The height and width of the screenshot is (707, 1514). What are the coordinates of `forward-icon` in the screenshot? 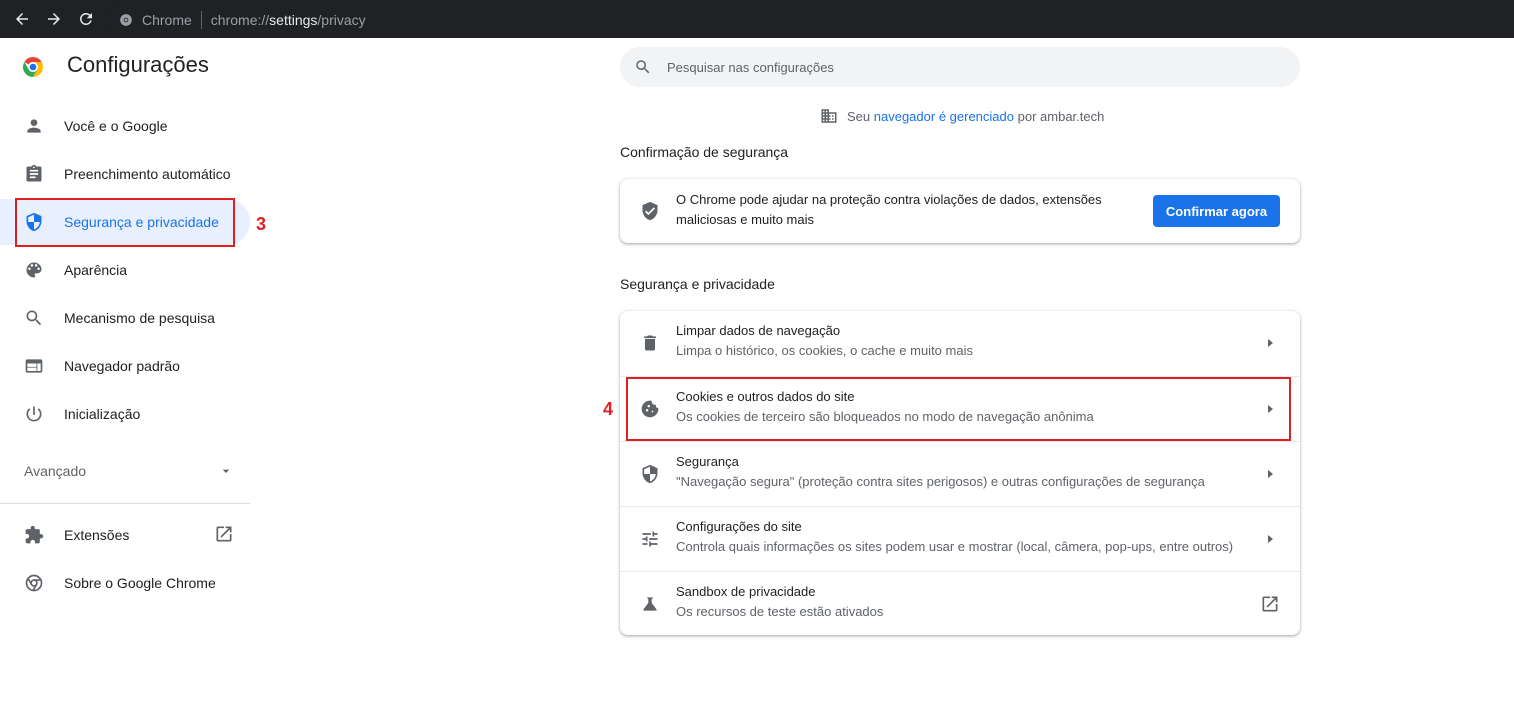 It's located at (54, 19).